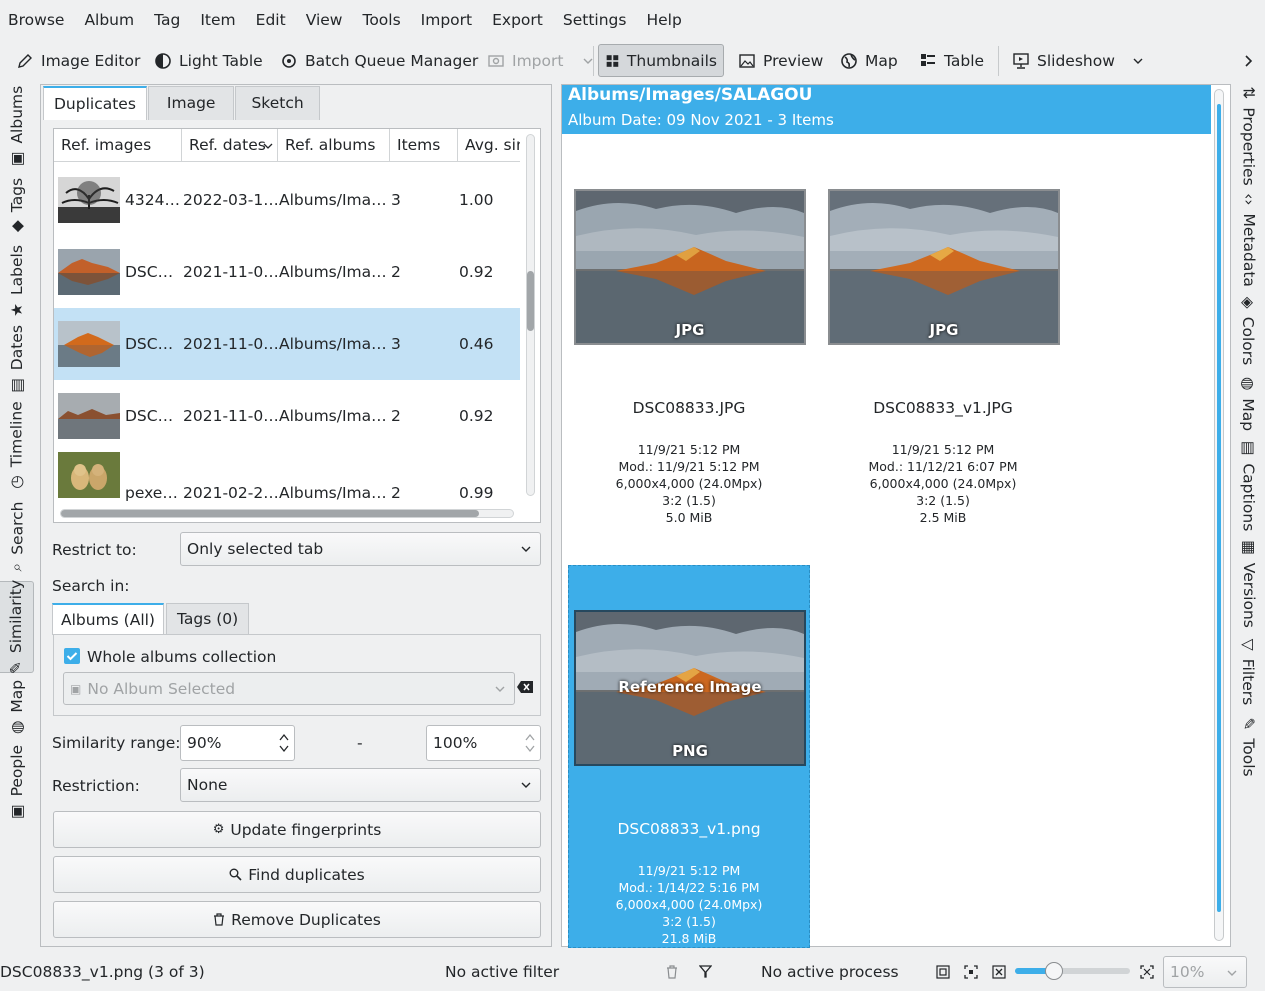 This screenshot has width=1265, height=991. What do you see at coordinates (108, 619) in the screenshot?
I see `tab-albums-all: Albums (All)` at bounding box center [108, 619].